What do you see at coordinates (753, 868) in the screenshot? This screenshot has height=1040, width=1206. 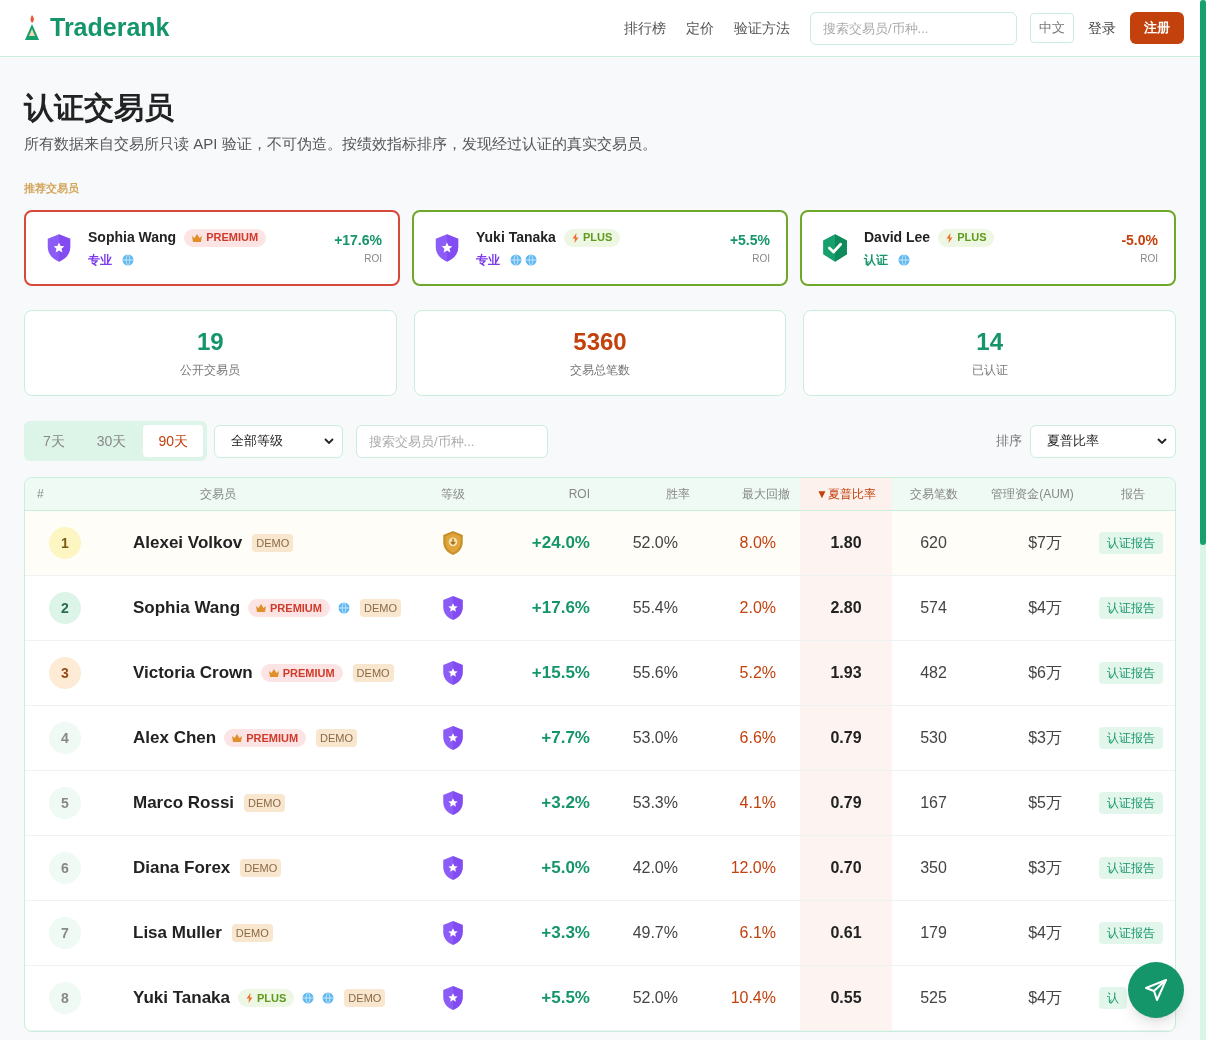 I see `drawdown-value: 12.0%` at bounding box center [753, 868].